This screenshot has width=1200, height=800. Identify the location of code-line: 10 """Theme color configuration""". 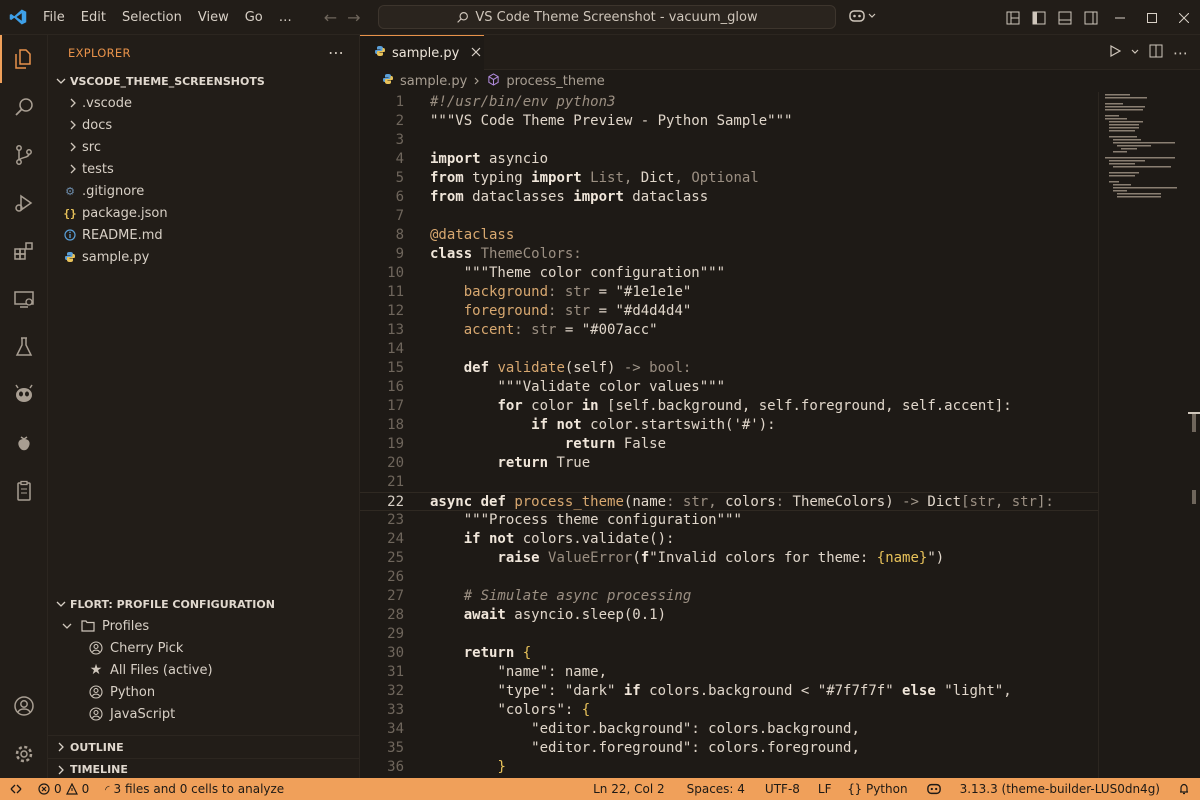
(729, 273).